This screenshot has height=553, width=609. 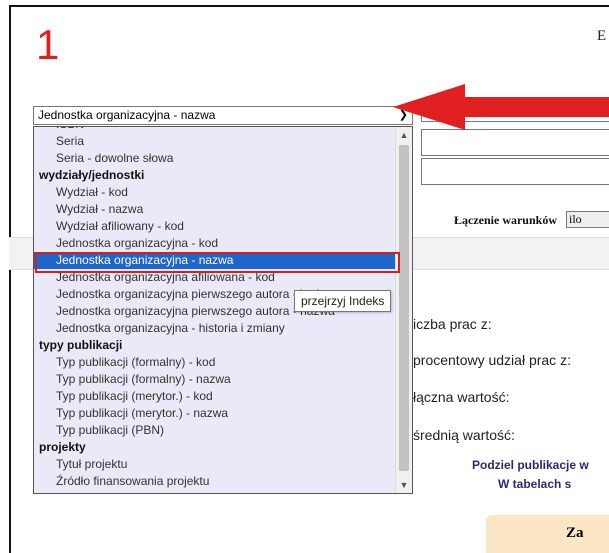 I want to click on split-publications-label: Podziel publikacje w, so click(x=530, y=465).